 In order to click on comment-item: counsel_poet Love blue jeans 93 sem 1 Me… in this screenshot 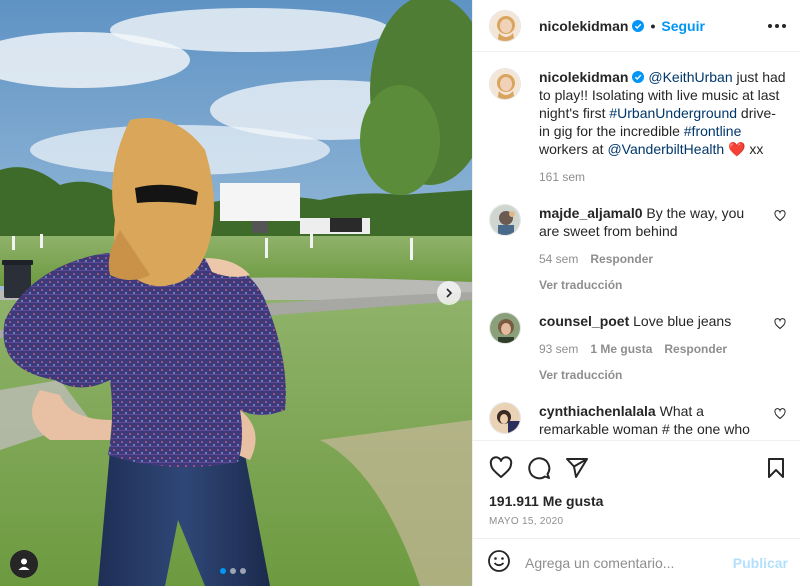, I will do `click(637, 348)`.